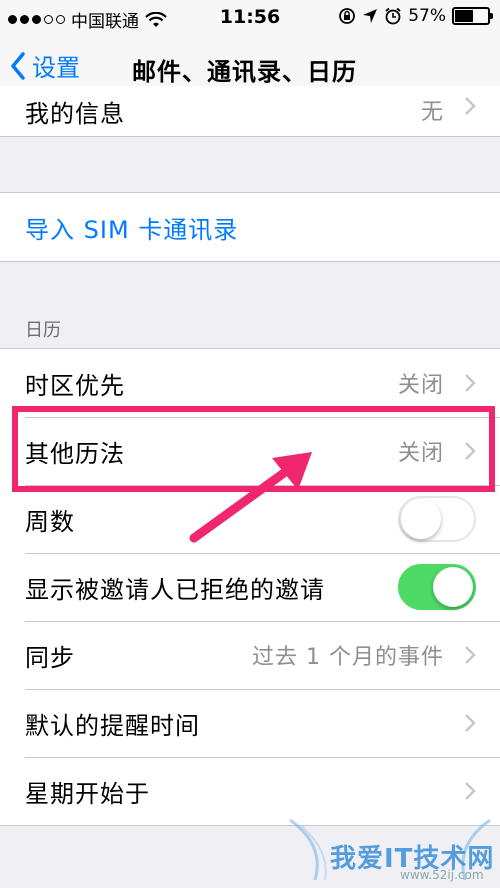  Describe the element at coordinates (250, 655) in the screenshot. I see `sync-row: 同步 过去 1 个月的事件` at that location.